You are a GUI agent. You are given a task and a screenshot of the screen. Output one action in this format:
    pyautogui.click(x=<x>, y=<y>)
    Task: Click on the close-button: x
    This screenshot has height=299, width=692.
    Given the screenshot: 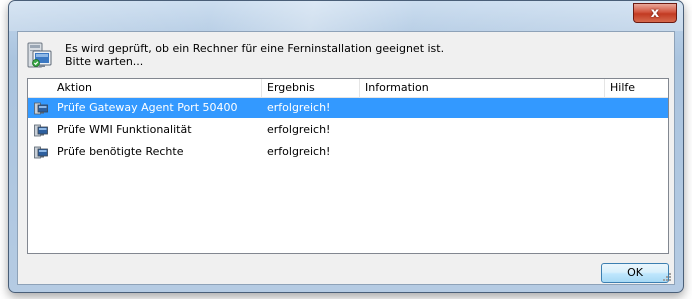 What is the action you would take?
    pyautogui.click(x=655, y=13)
    